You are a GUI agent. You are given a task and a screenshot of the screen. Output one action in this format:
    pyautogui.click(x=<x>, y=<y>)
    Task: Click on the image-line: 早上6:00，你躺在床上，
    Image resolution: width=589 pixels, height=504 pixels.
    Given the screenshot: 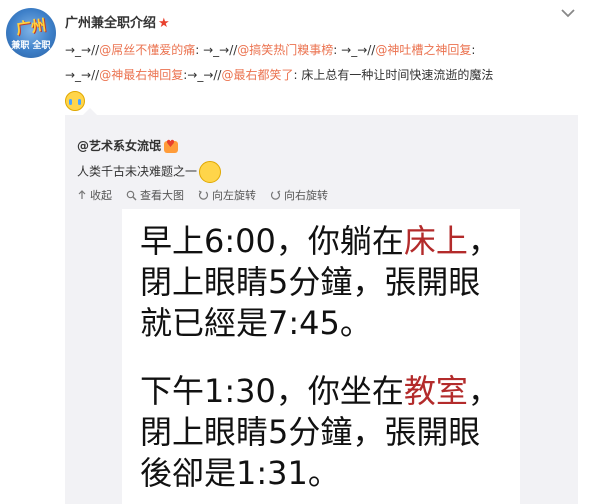 What is the action you would take?
    pyautogui.click(x=320, y=241)
    